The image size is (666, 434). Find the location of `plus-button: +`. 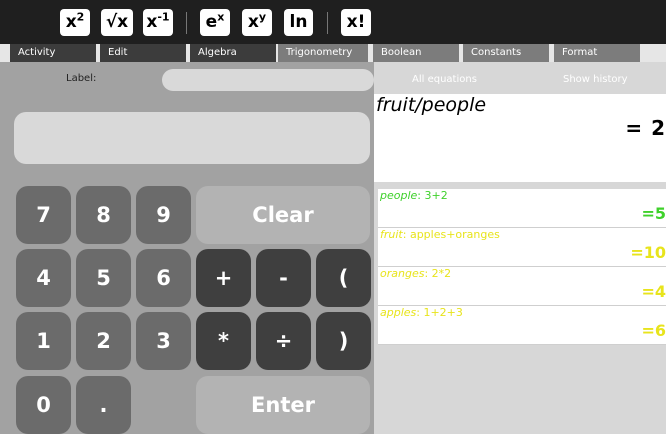

plus-button: + is located at coordinates (223, 278).